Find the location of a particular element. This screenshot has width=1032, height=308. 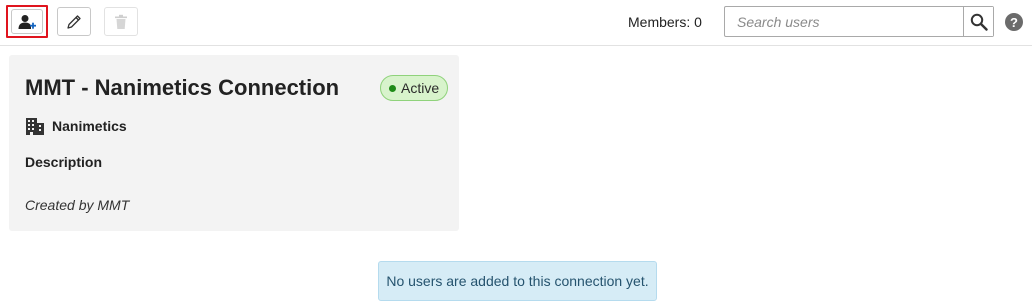

search-button is located at coordinates (978, 21).